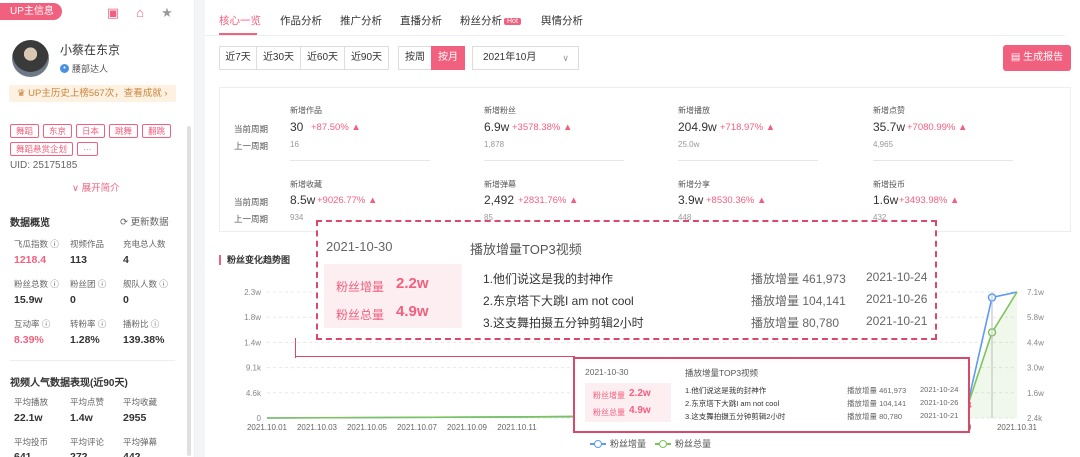 Image resolution: width=1080 pixels, height=457 pixels. I want to click on avatar, so click(30, 58).